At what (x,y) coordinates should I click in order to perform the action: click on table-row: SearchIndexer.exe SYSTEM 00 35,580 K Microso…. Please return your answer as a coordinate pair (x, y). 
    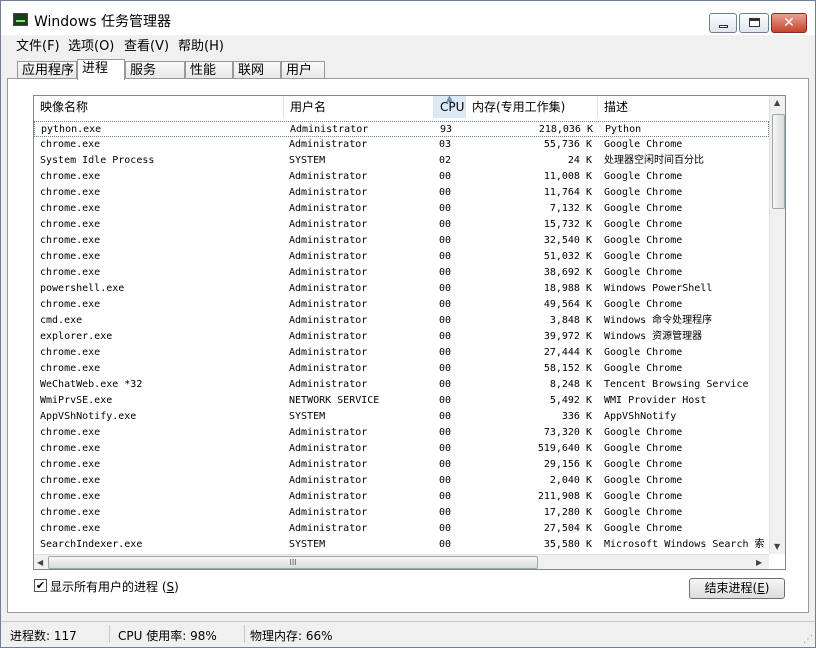
    Looking at the image, I should click on (401, 545).